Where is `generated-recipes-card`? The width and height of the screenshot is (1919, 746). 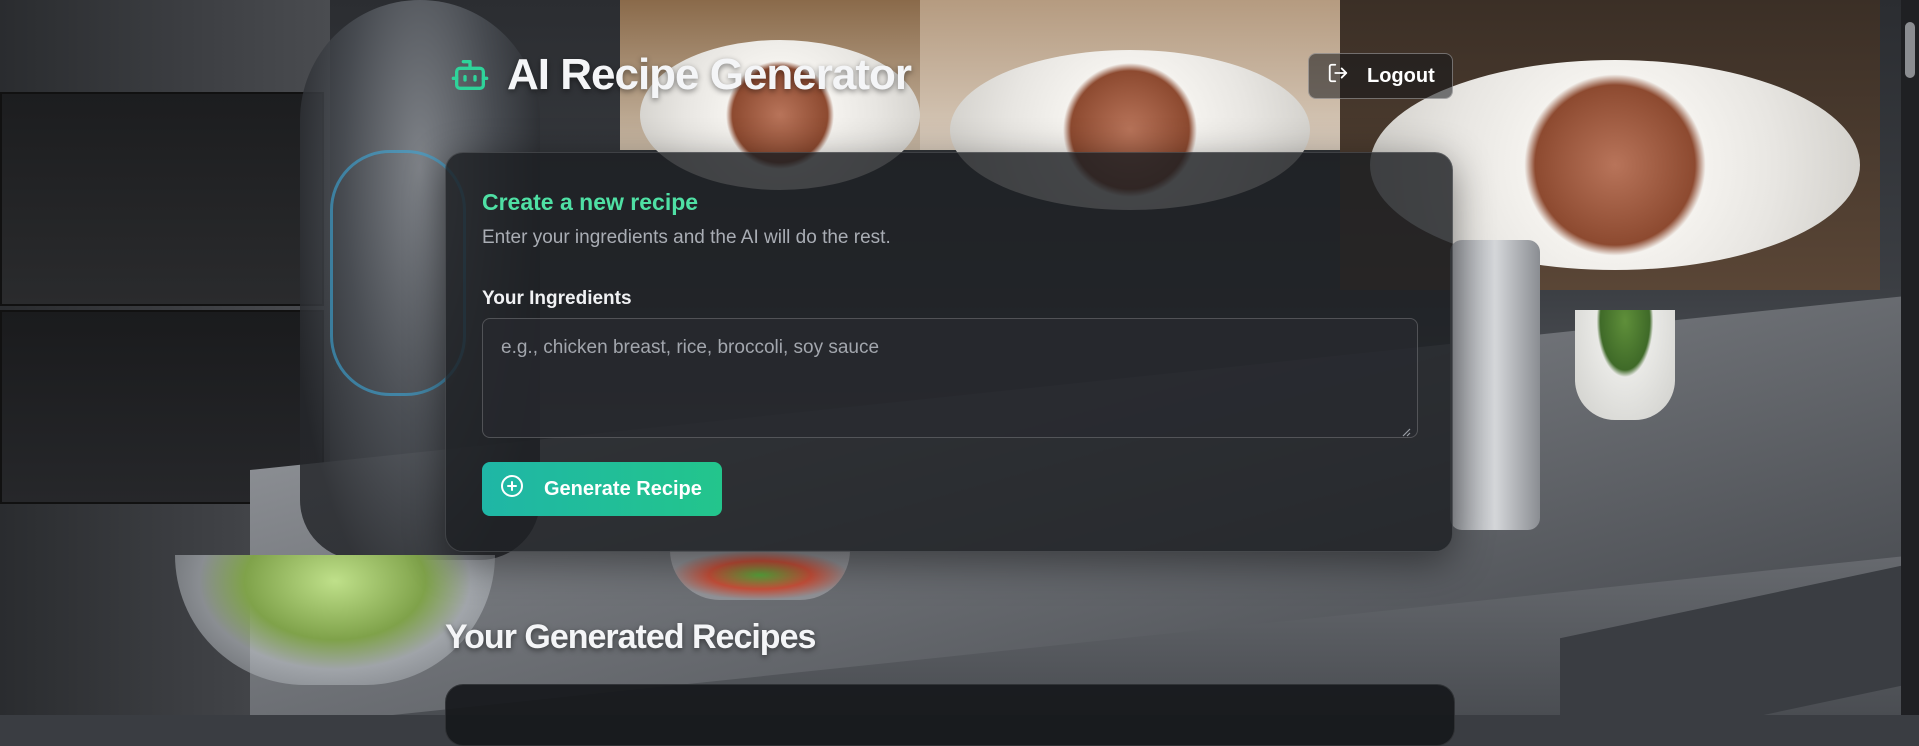
generated-recipes-card is located at coordinates (950, 715).